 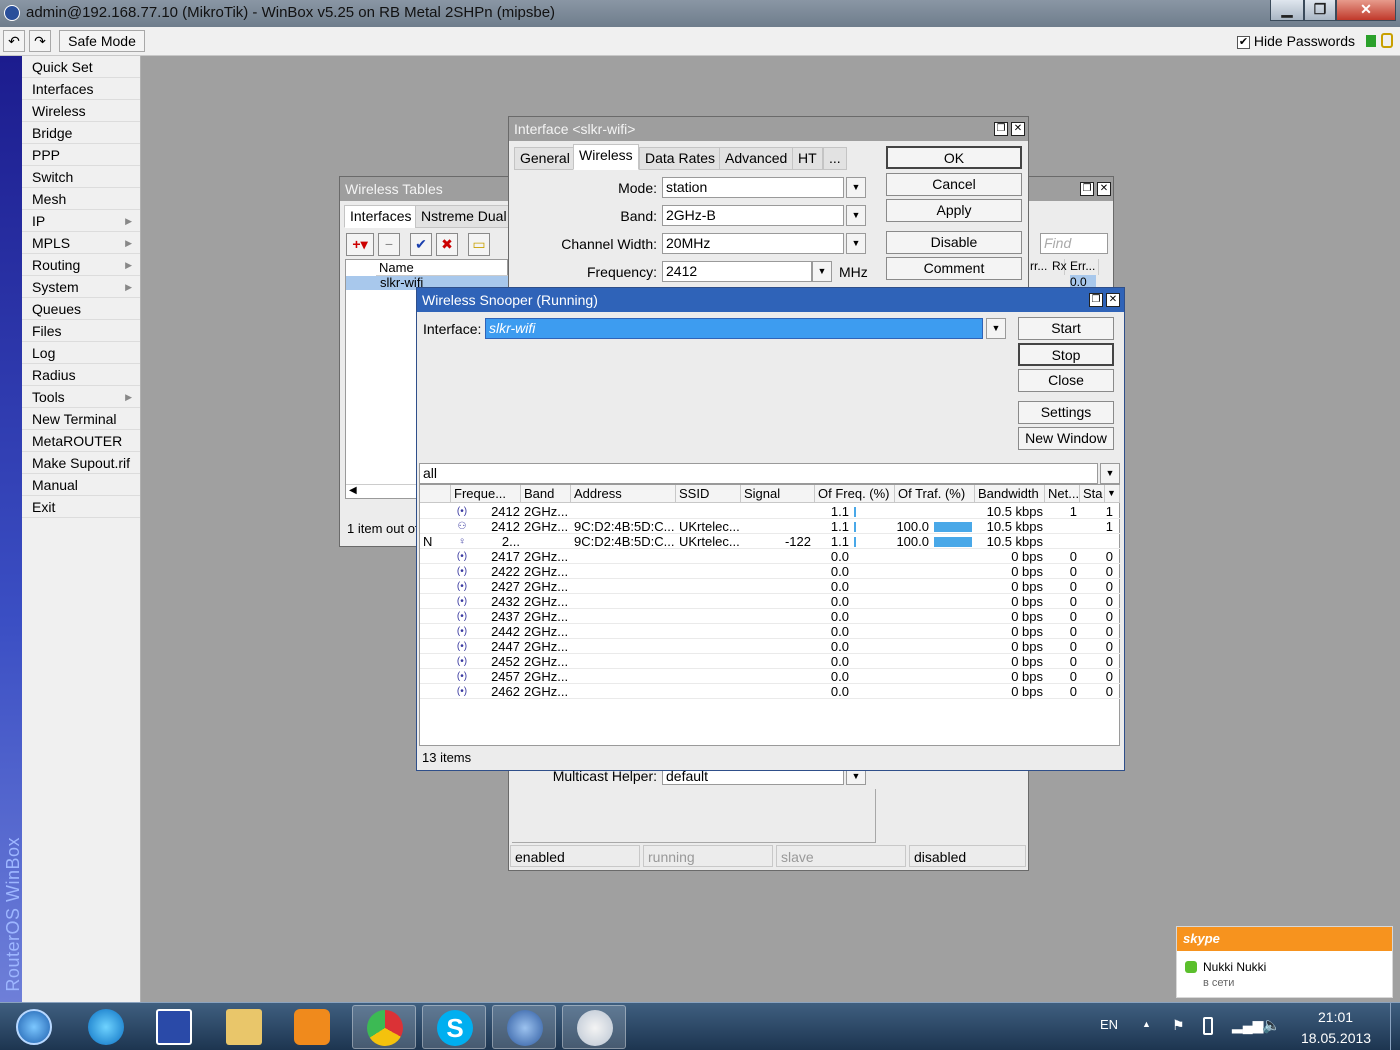 I want to click on start-button, so click(x=34, y=1027).